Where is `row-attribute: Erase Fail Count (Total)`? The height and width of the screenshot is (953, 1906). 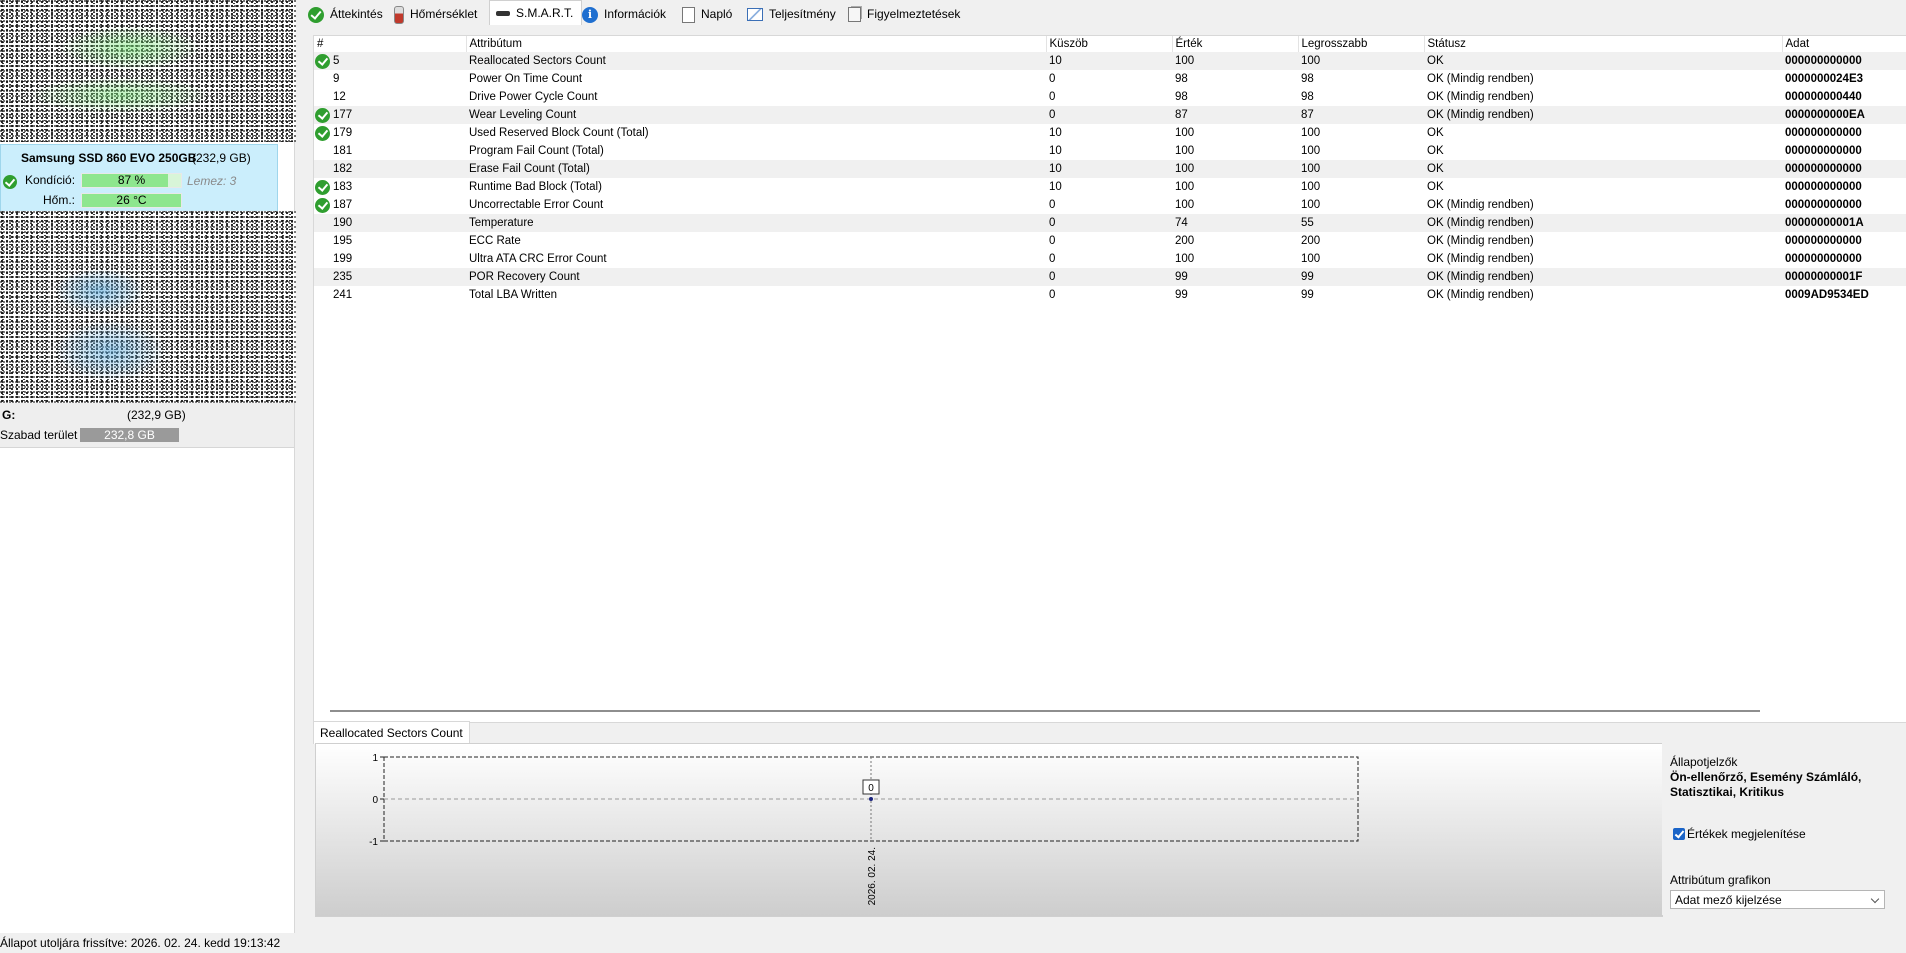
row-attribute: Erase Fail Count (Total) is located at coordinates (756, 169).